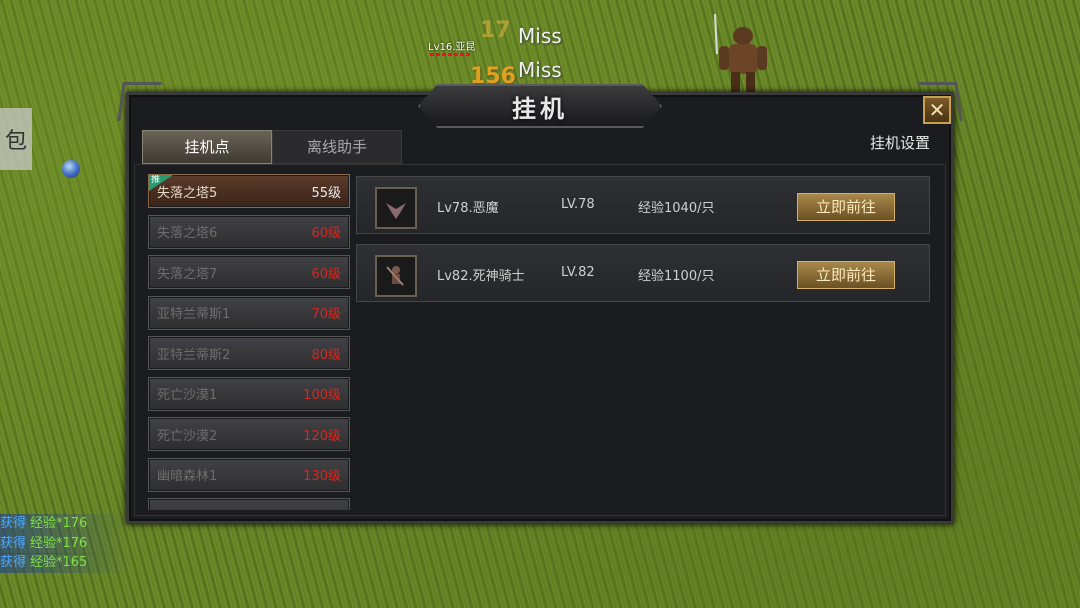  I want to click on location-item: 失落之塔7 60级, so click(249, 272).